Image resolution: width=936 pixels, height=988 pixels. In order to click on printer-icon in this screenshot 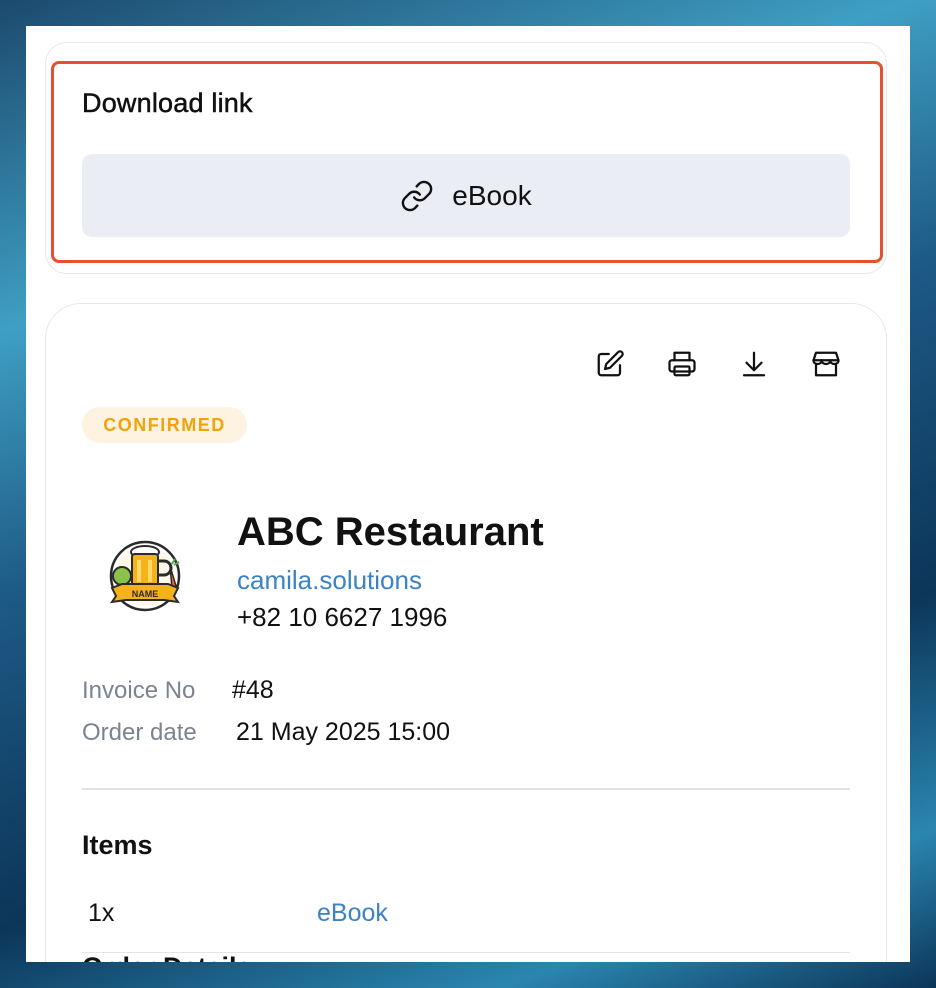, I will do `click(682, 364)`.